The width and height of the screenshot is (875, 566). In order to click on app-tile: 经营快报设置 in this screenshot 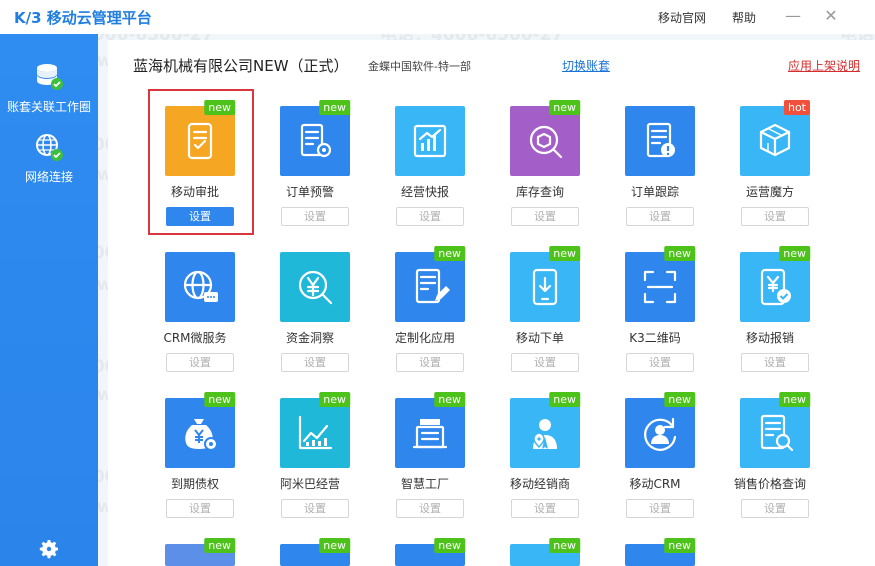, I will do `click(425, 171)`.